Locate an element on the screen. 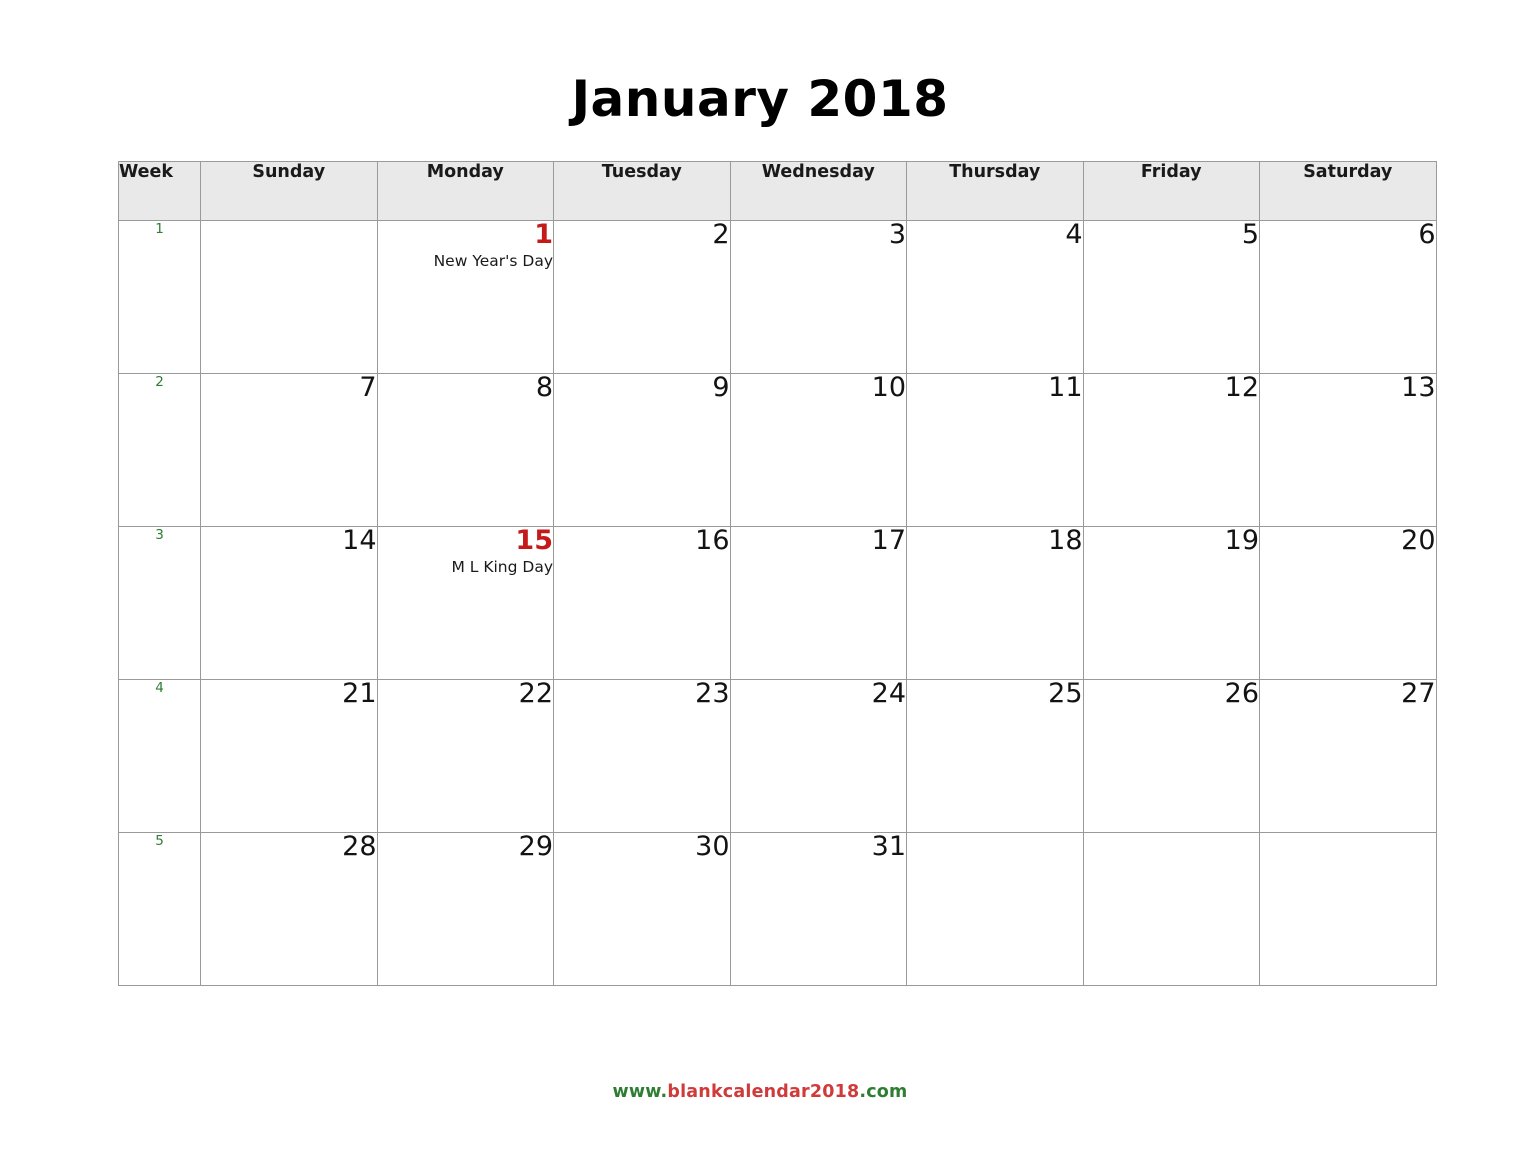 Image resolution: width=1520 pixels, height=1174 pixels. day-cell: 22 is located at coordinates (465, 755).